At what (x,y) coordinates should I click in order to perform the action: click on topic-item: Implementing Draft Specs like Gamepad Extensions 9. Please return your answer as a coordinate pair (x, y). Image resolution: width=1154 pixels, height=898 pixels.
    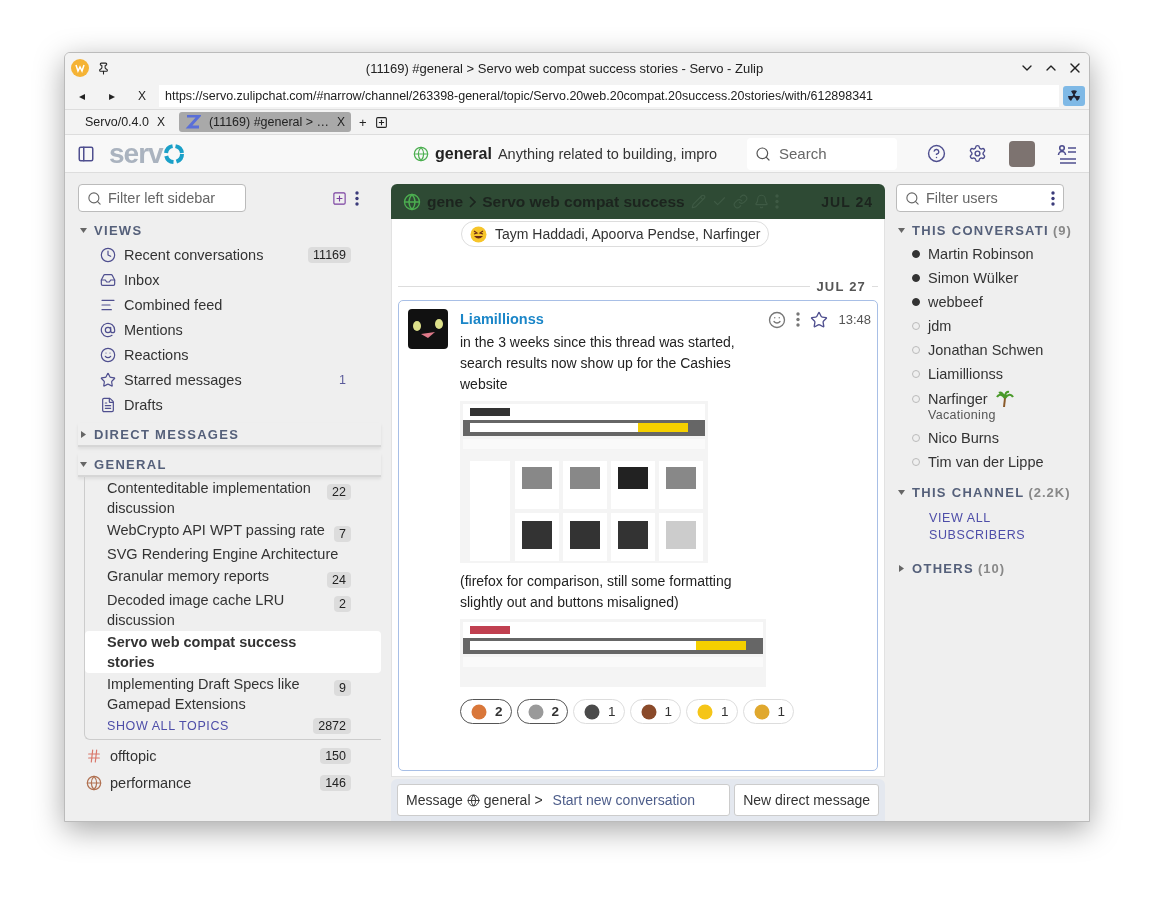
    Looking at the image, I should click on (233, 694).